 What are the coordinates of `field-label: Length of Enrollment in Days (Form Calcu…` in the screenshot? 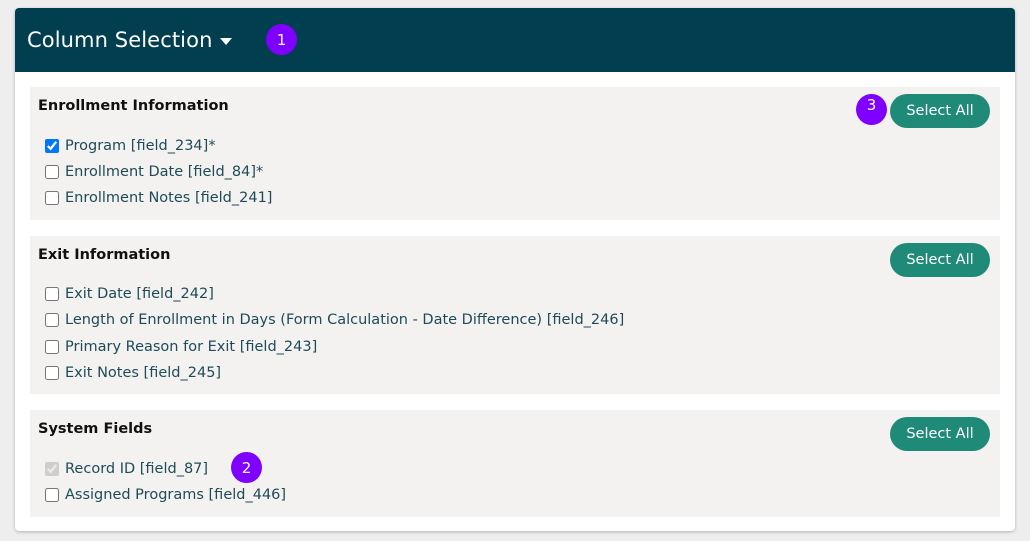 It's located at (345, 320).